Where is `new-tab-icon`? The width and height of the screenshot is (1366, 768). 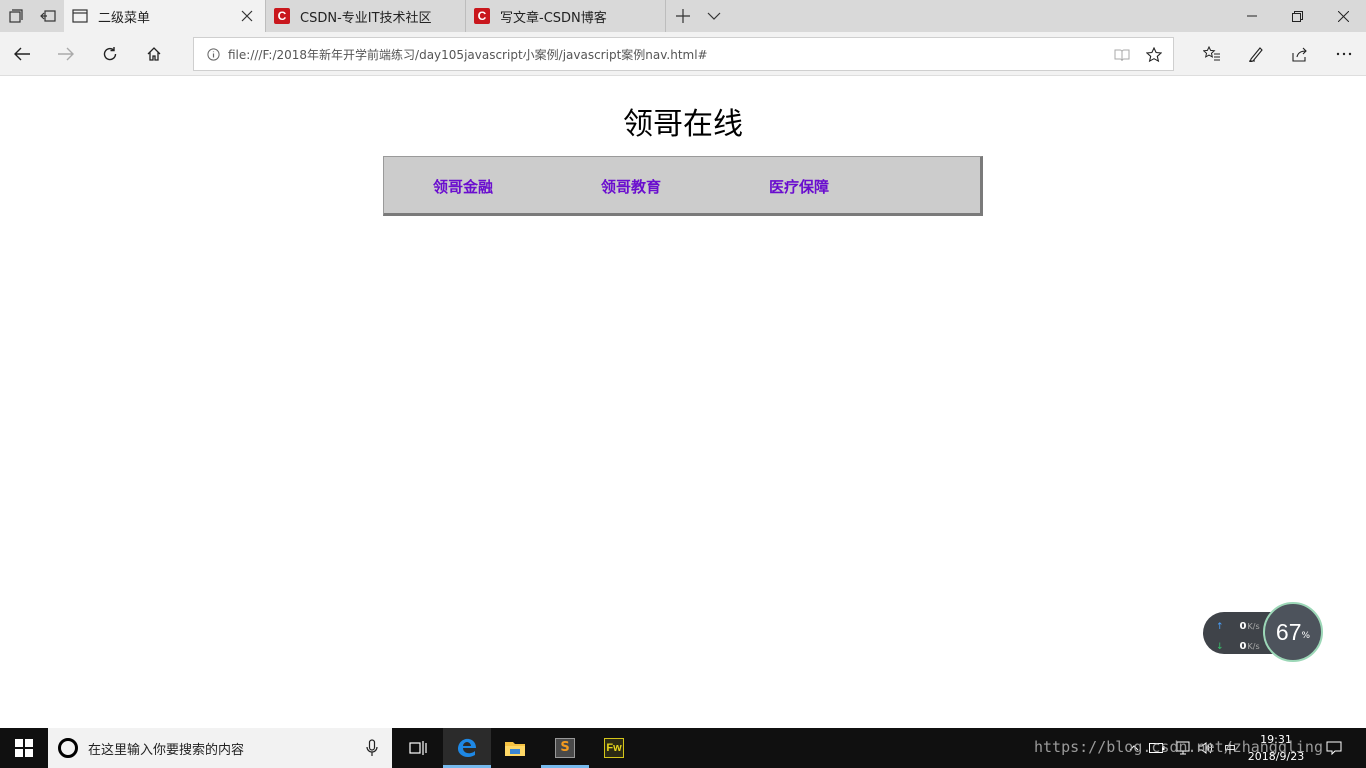 new-tab-icon is located at coordinates (683, 16).